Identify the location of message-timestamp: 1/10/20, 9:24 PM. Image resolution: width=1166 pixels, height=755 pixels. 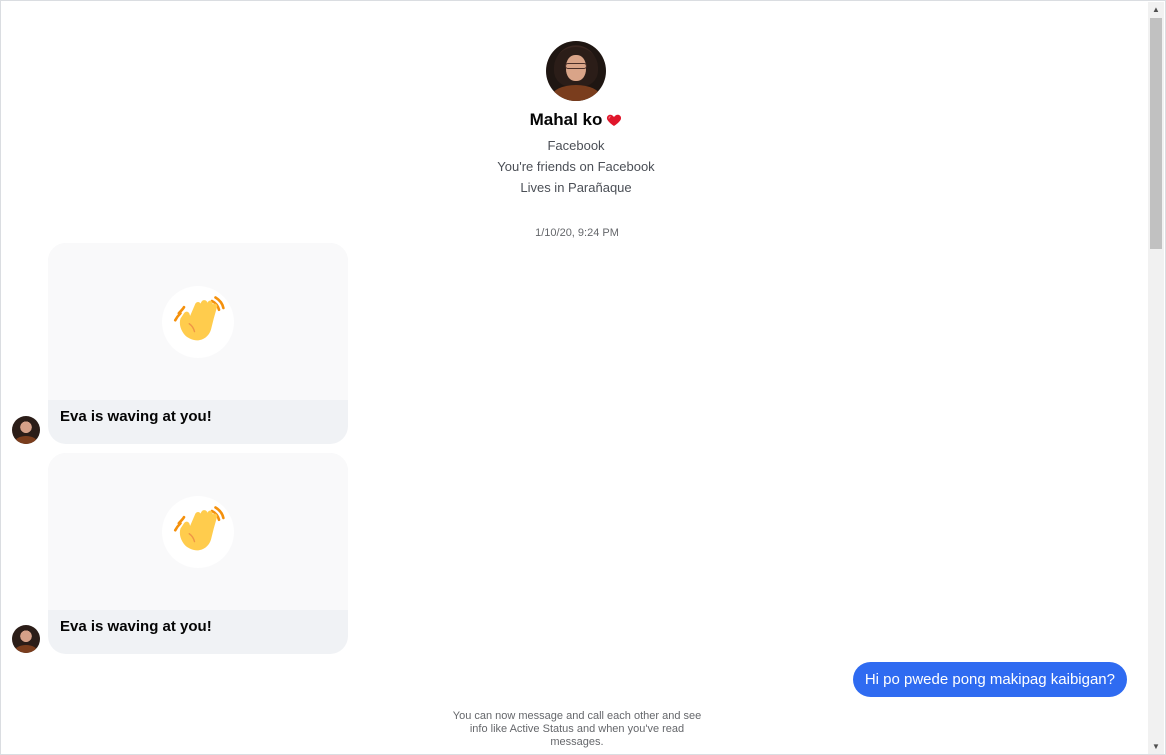
(577, 233).